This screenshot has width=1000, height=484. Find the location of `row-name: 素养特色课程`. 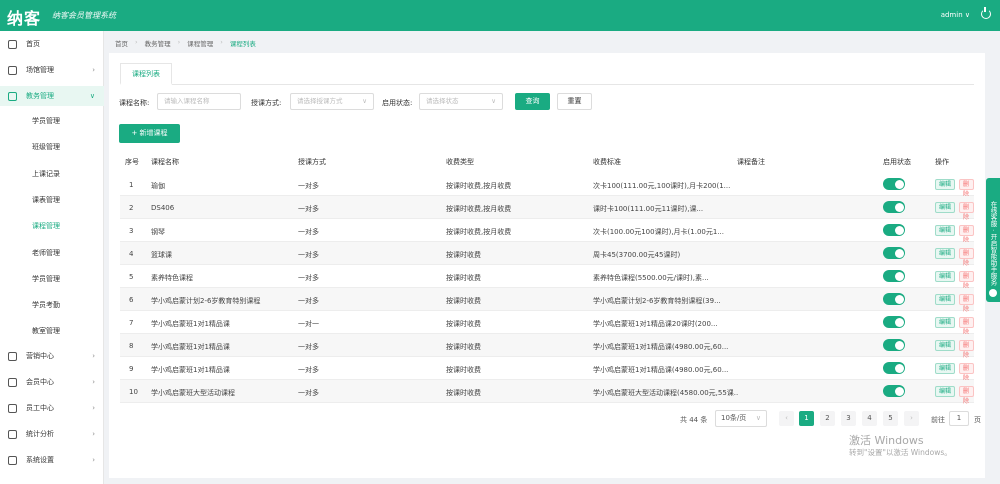

row-name: 素养特色课程 is located at coordinates (172, 278).